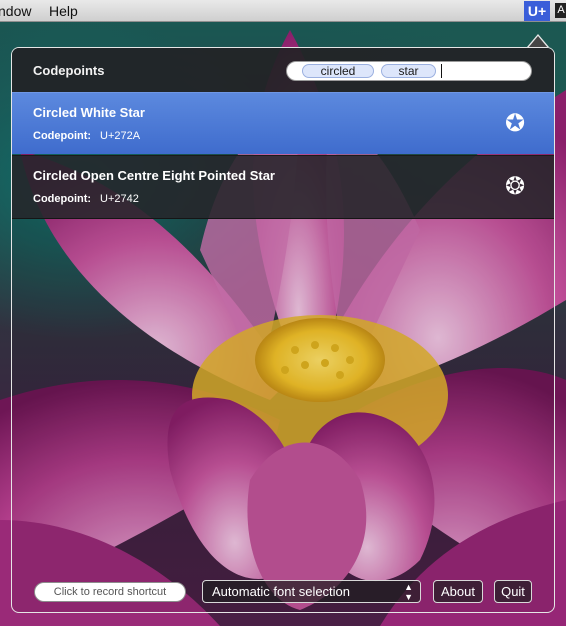 The width and height of the screenshot is (566, 626). I want to click on eight-pointed-star-glyph-icon: ❂, so click(515, 186).